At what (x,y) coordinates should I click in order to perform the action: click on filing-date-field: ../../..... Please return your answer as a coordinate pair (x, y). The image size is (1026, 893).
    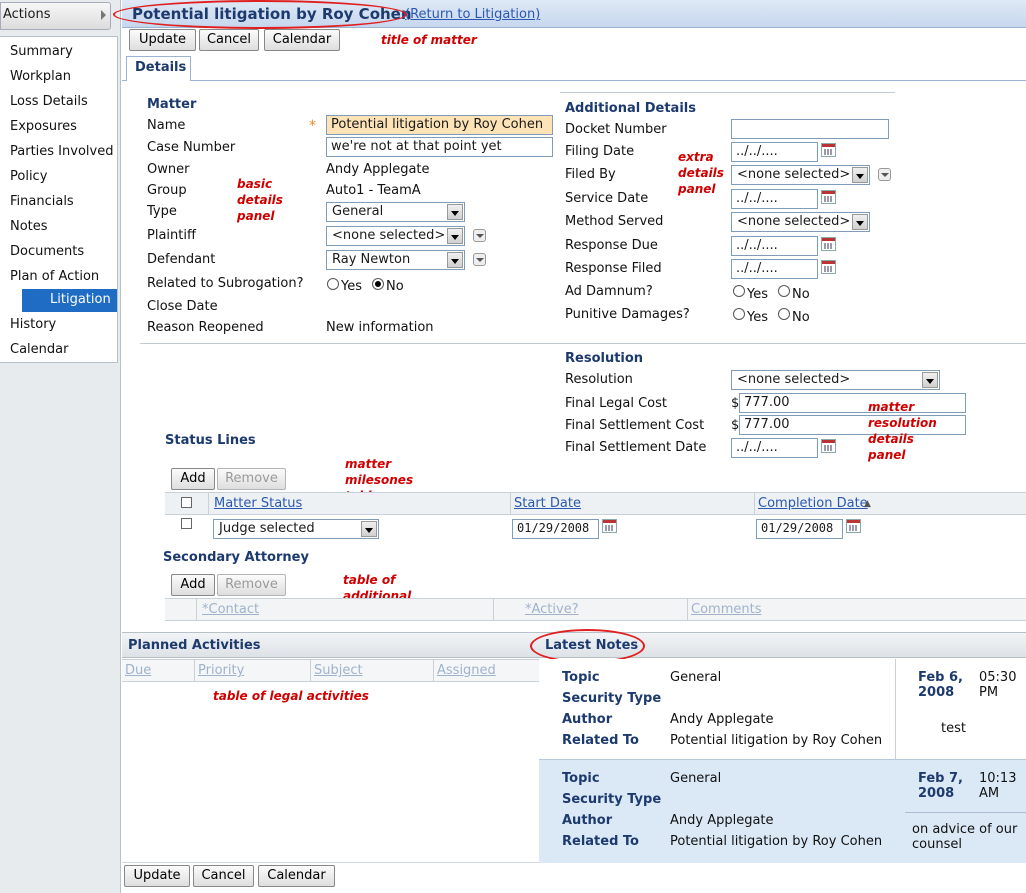
    Looking at the image, I should click on (774, 152).